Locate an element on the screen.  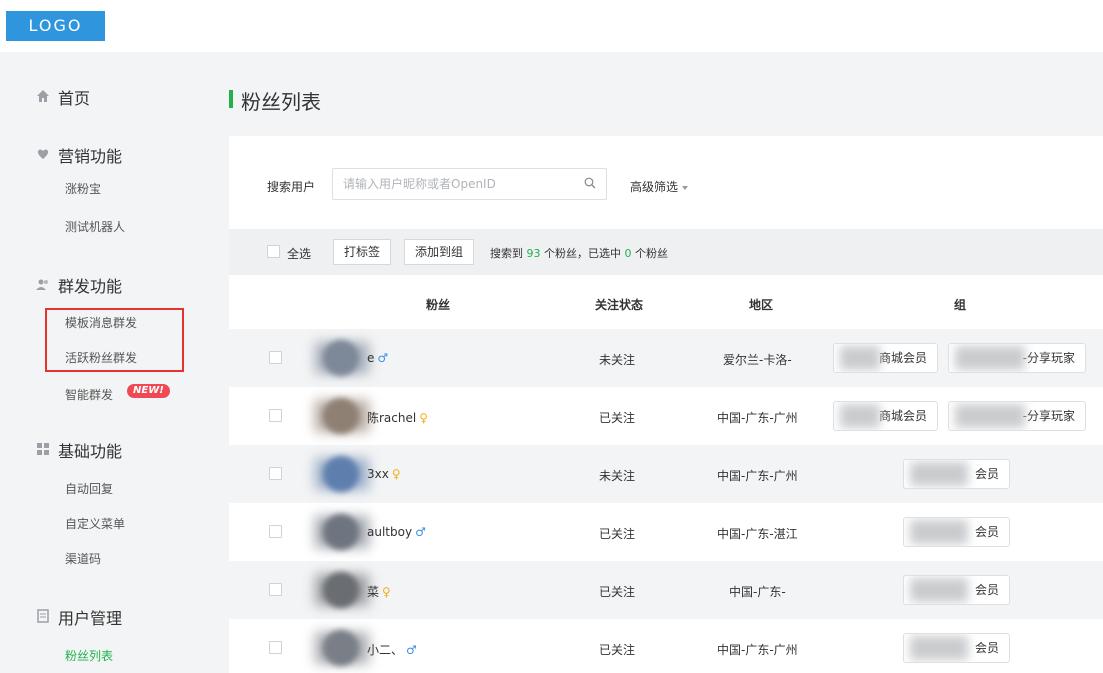
fan-name: e ♂ is located at coordinates (377, 358).